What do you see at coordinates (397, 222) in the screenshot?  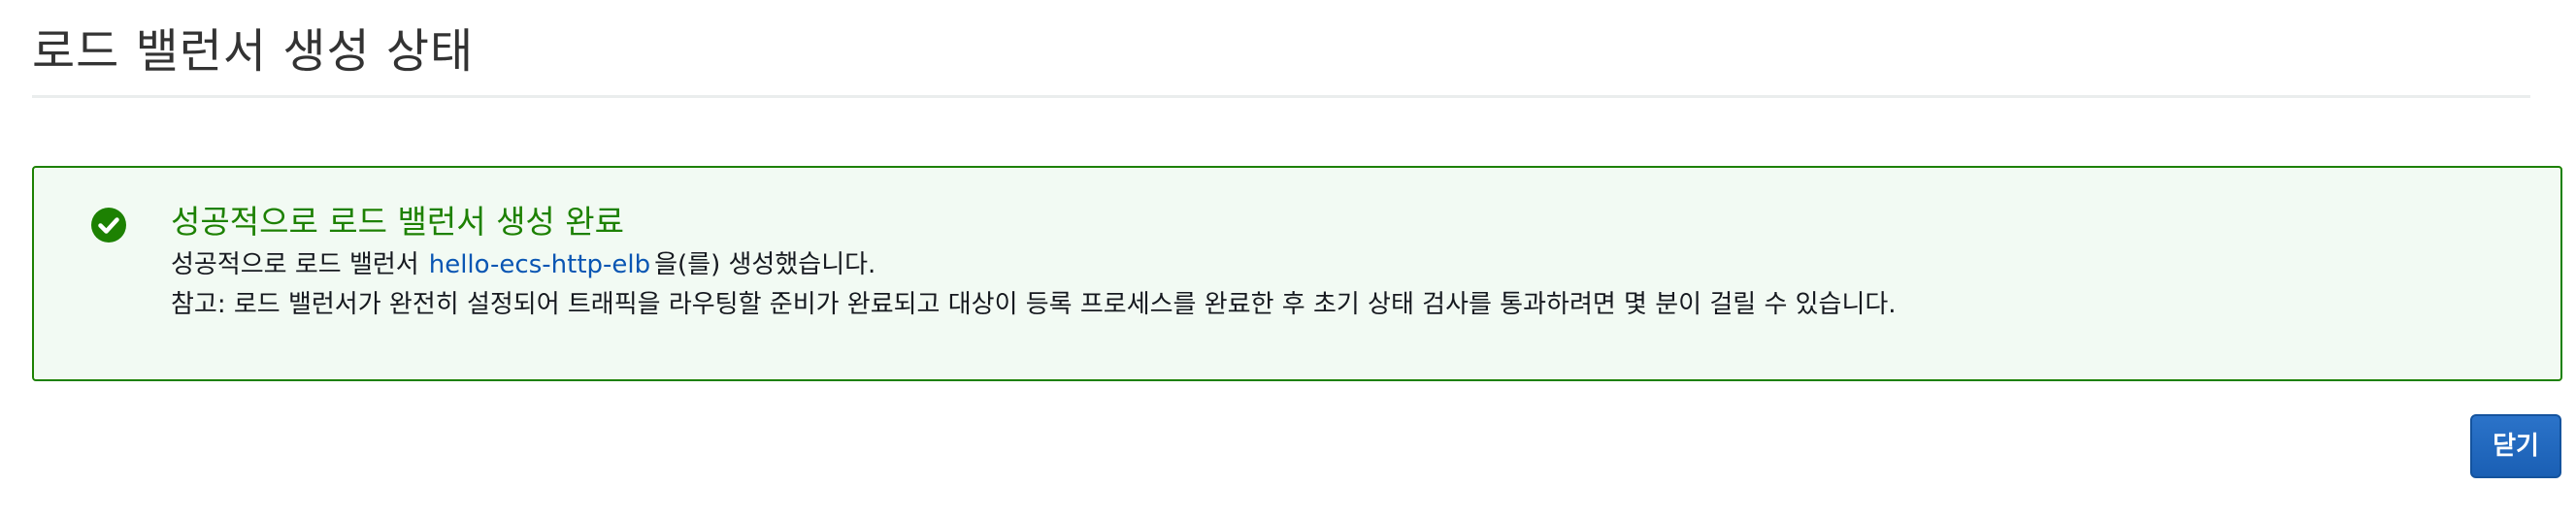 I see `alert-heading: 성공적으로 로드 밸런서 생성 완료` at bounding box center [397, 222].